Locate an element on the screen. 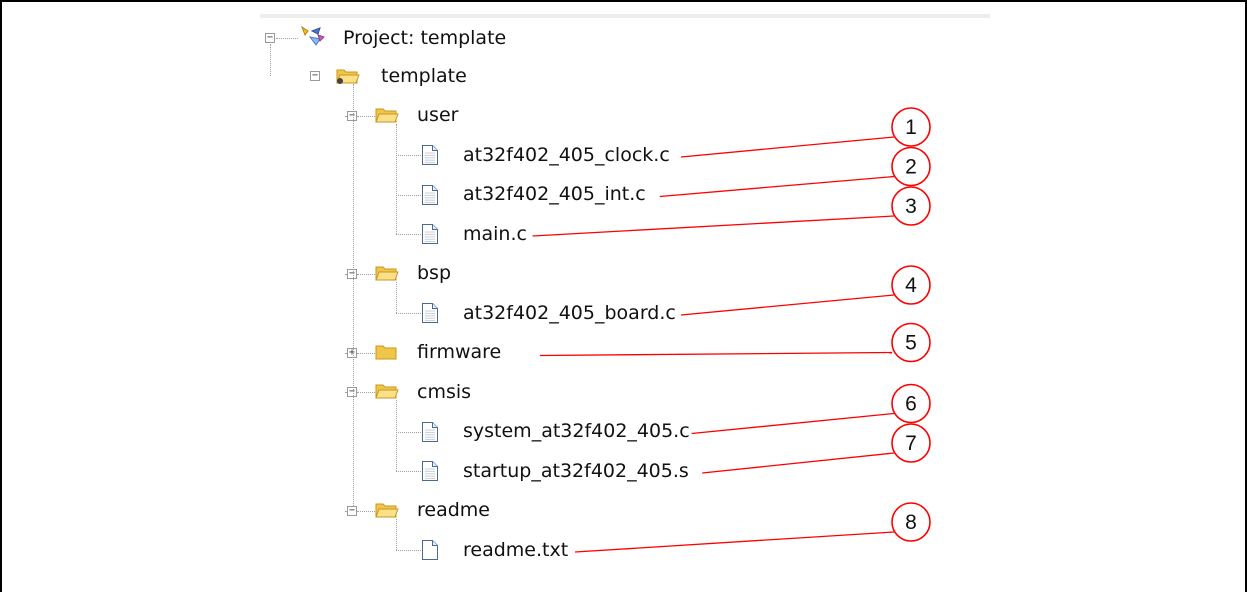 The image size is (1251, 592). callout-number: 4 is located at coordinates (911, 285).